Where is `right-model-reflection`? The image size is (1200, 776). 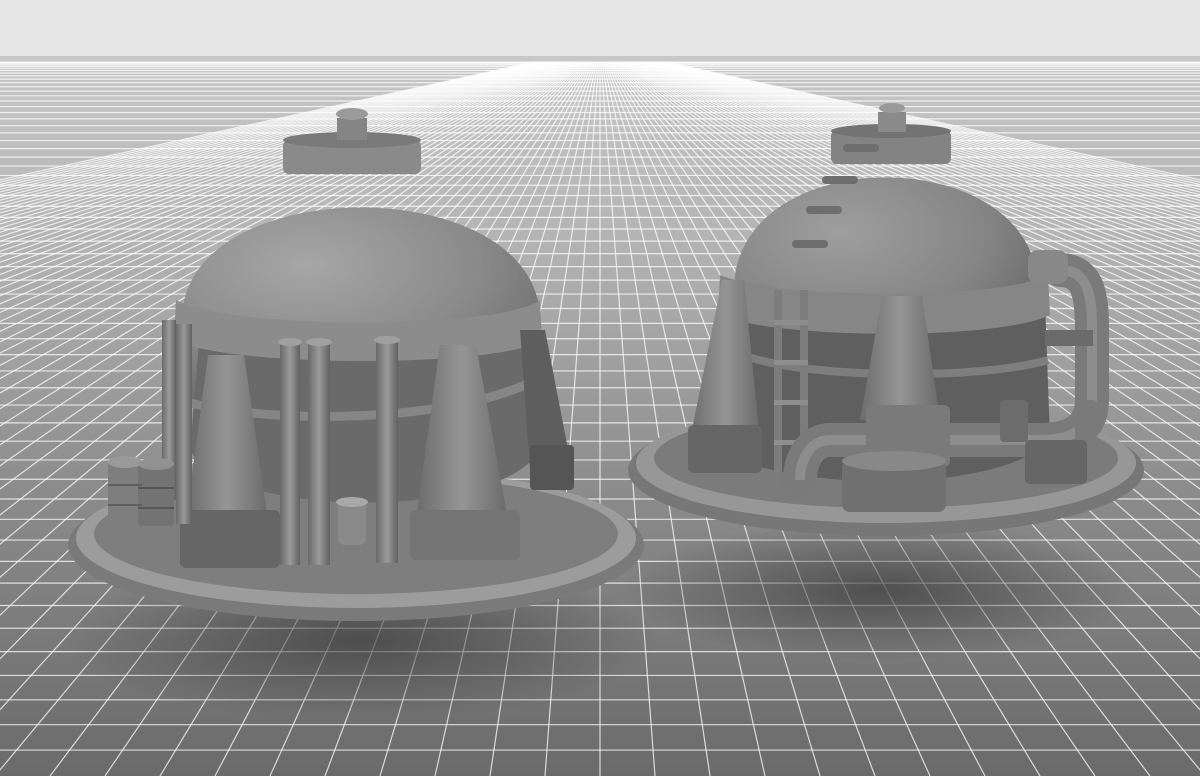 right-model-reflection is located at coordinates (880, 590).